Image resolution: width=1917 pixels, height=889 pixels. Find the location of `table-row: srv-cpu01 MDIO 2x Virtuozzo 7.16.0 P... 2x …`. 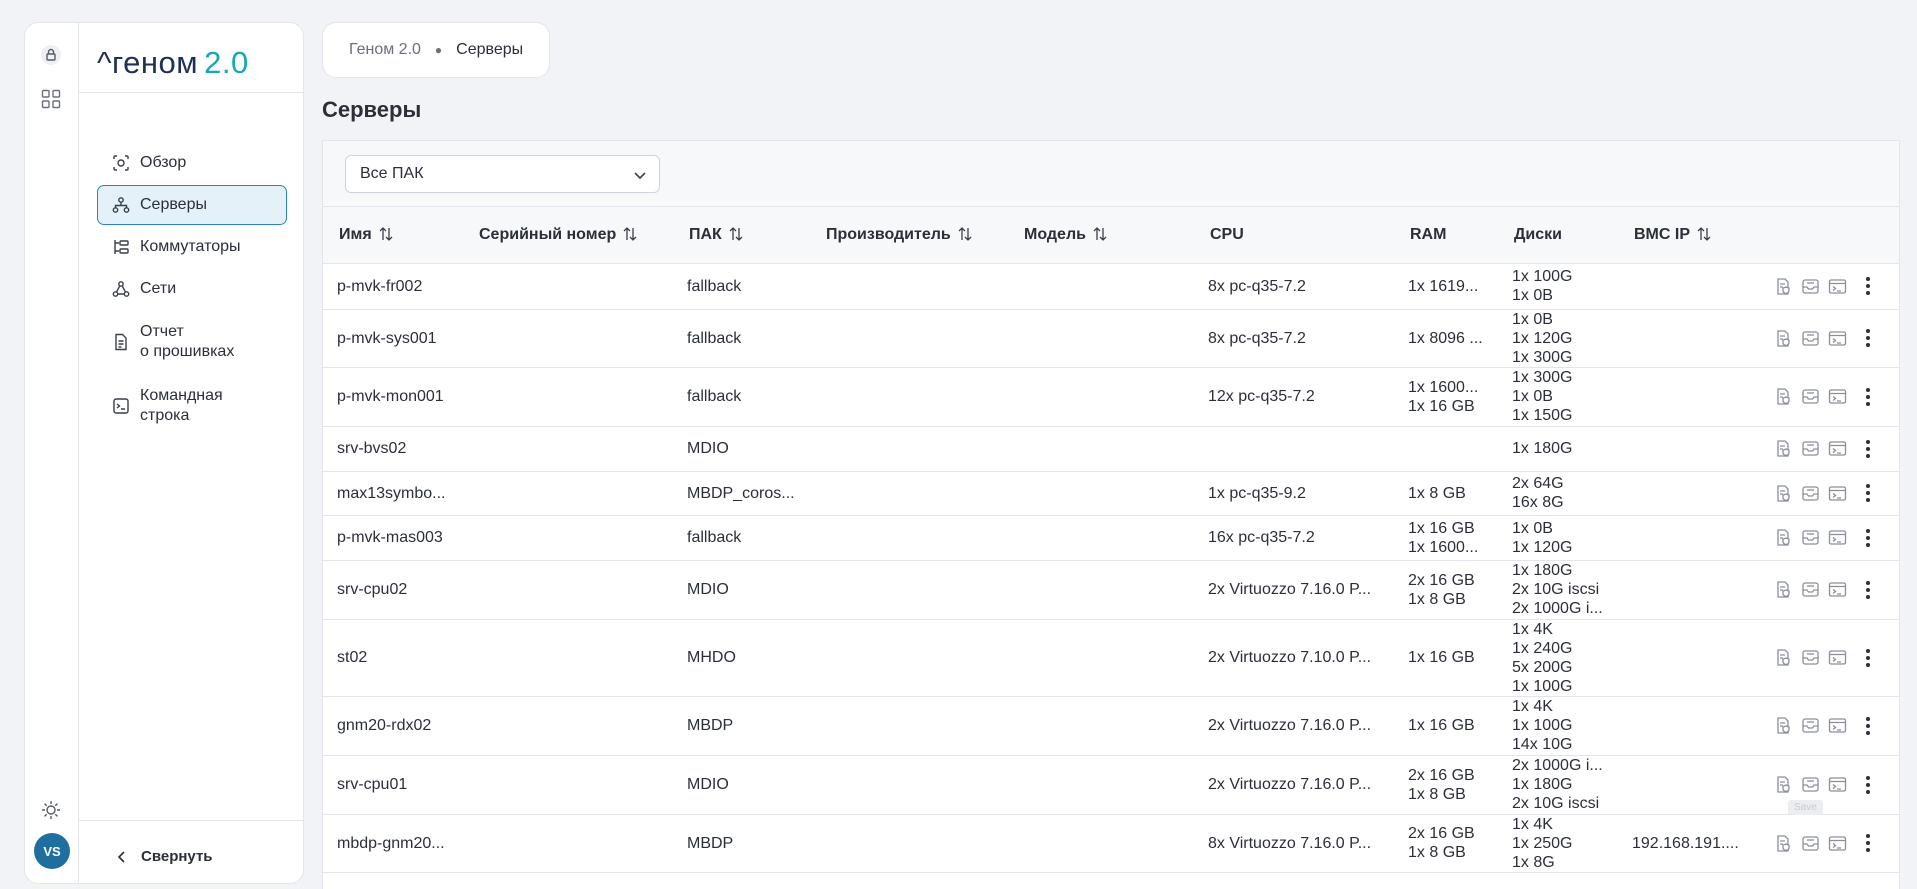

table-row: srv-cpu01 MDIO 2x Virtuozzo 7.16.0 P... 2x … is located at coordinates (1111, 785).